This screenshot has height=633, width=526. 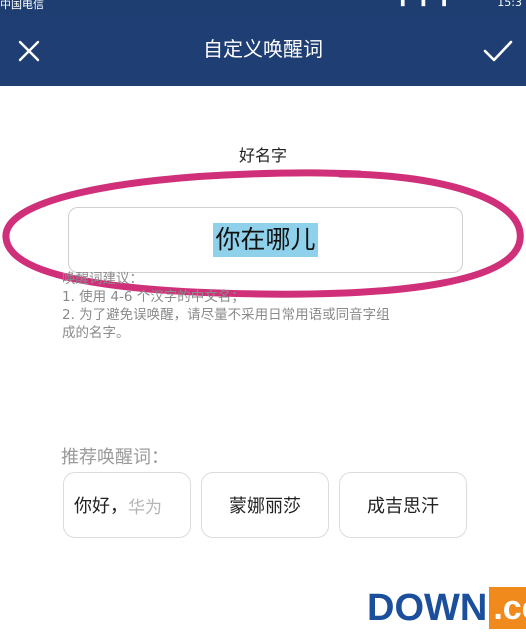 I want to click on tips-line: 1. 使用 4-6 个汉字的中文名；, so click(x=153, y=297).